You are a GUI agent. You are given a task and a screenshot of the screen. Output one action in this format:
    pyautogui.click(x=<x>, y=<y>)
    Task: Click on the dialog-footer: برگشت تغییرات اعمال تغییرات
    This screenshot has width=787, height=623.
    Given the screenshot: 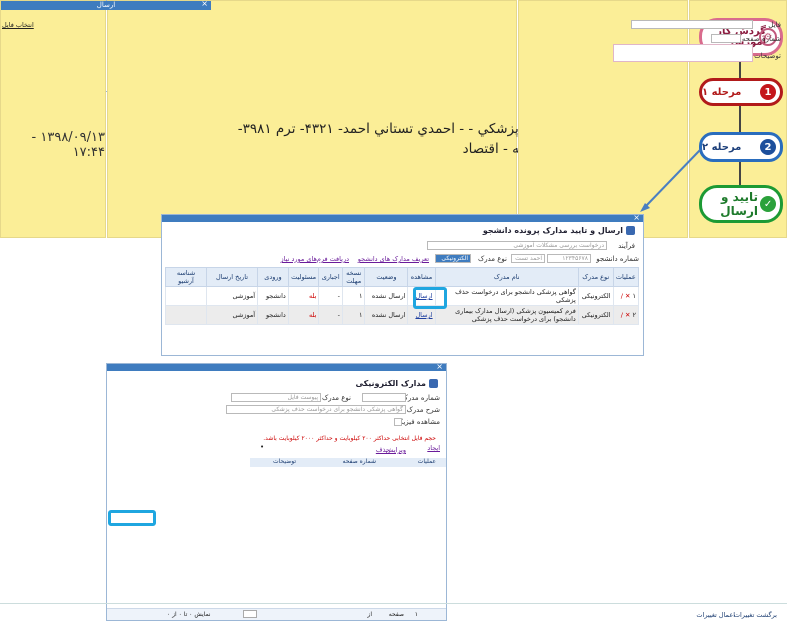 What is the action you would take?
    pyautogui.click(x=393, y=613)
    